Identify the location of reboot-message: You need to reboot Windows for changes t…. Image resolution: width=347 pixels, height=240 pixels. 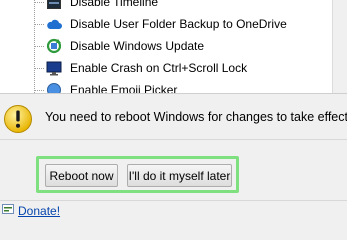
(196, 117).